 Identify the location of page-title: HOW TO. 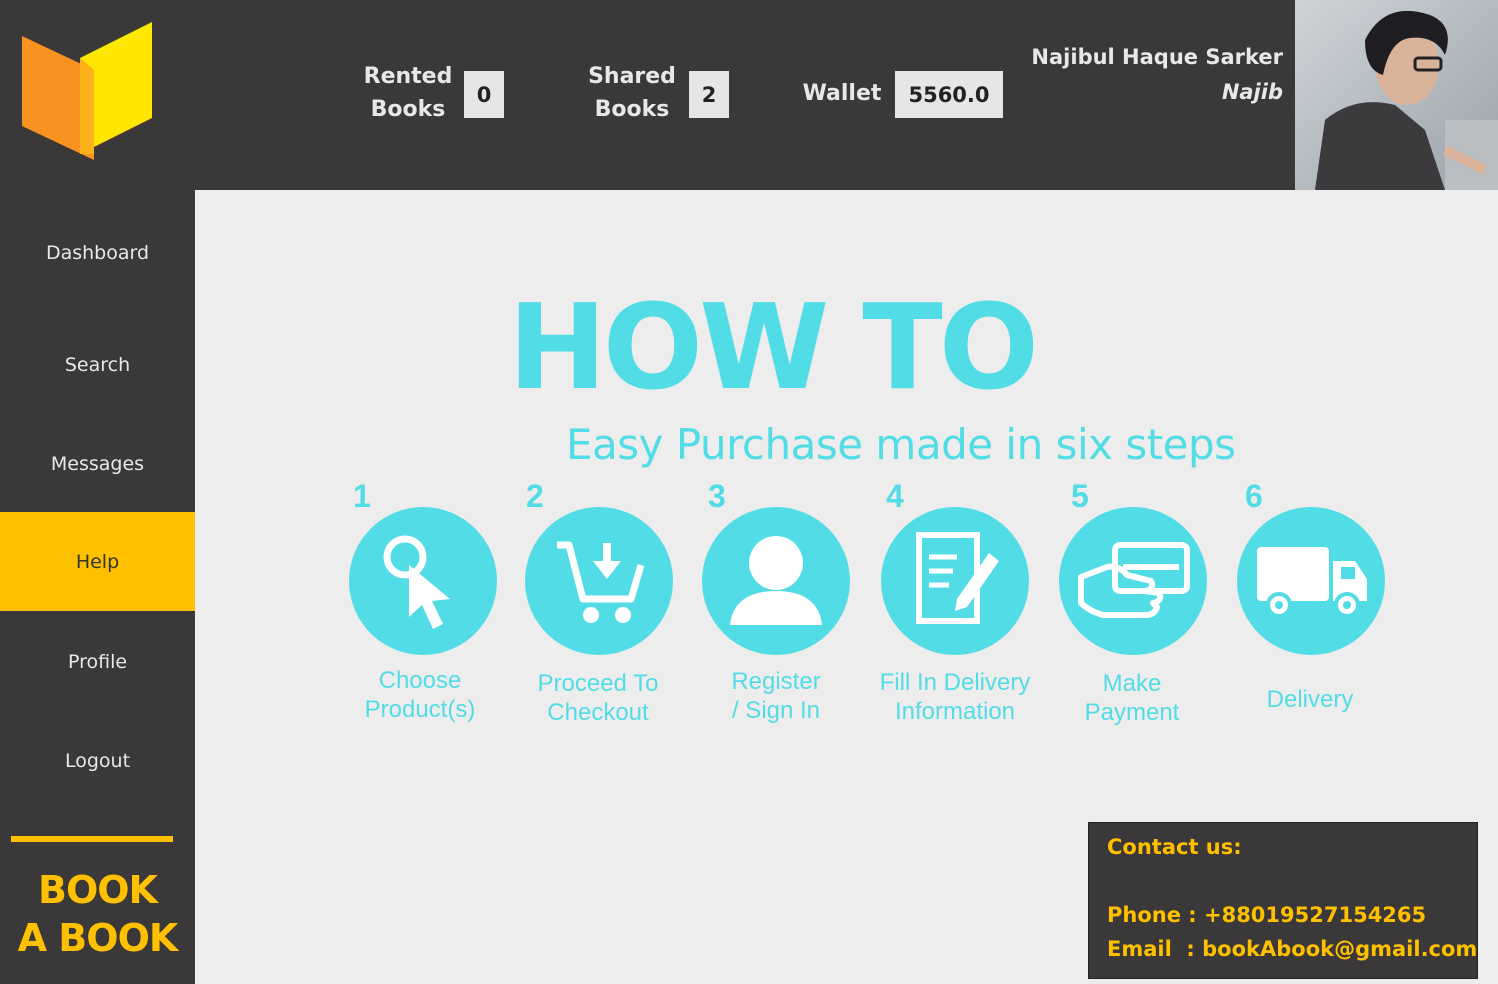
(773, 347).